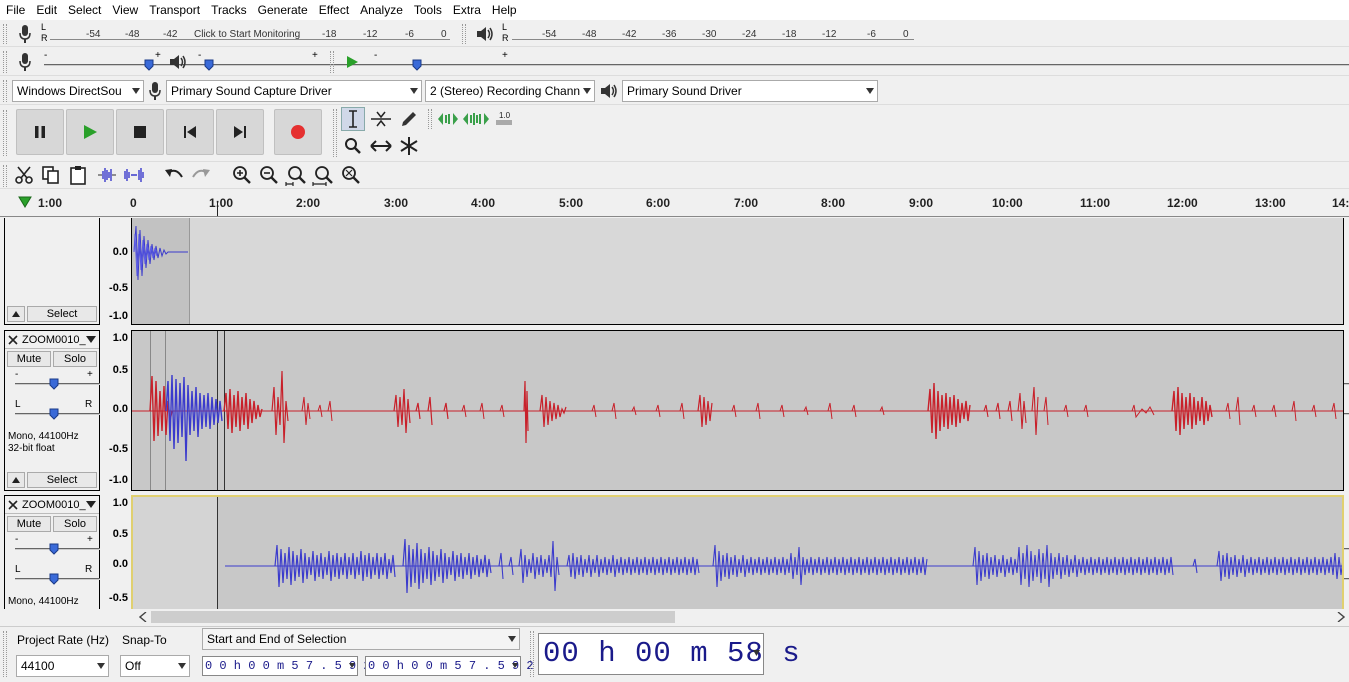 This screenshot has width=1349, height=682. Describe the element at coordinates (107, 175) in the screenshot. I see `trim-button` at that location.